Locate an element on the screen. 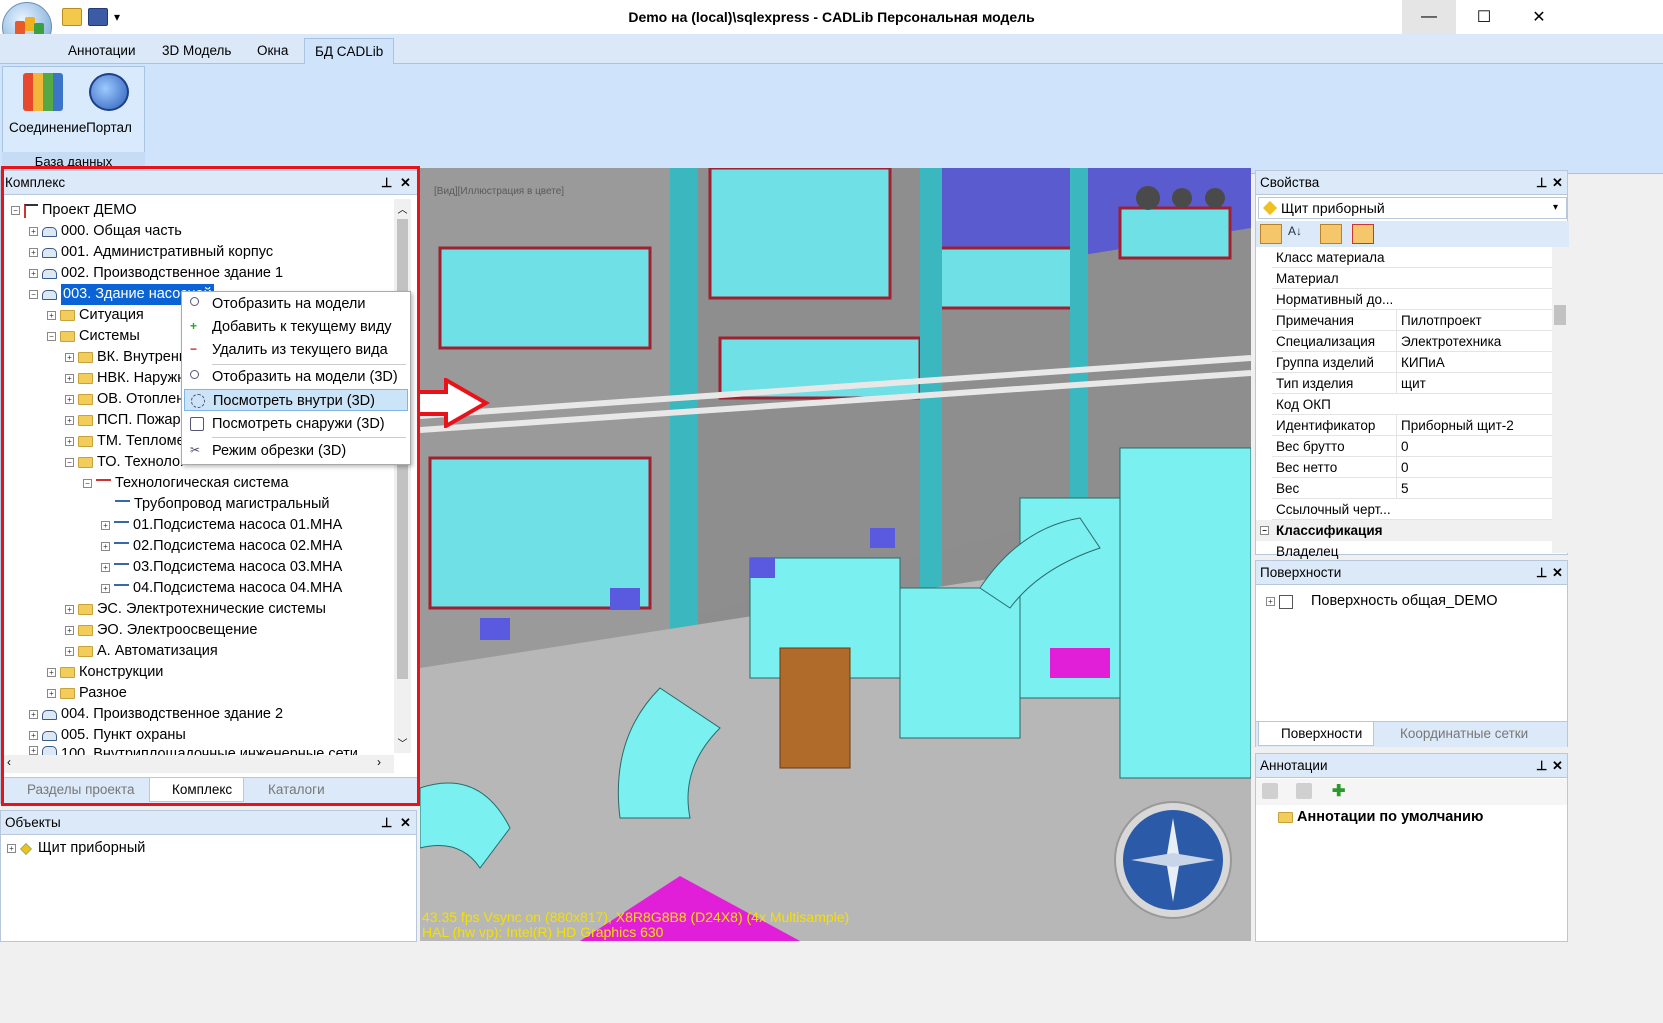 Image resolution: width=1663 pixels, height=1023 pixels. surfaces-panel-tabs: Поверхности Координатные сетки is located at coordinates (1411, 734).